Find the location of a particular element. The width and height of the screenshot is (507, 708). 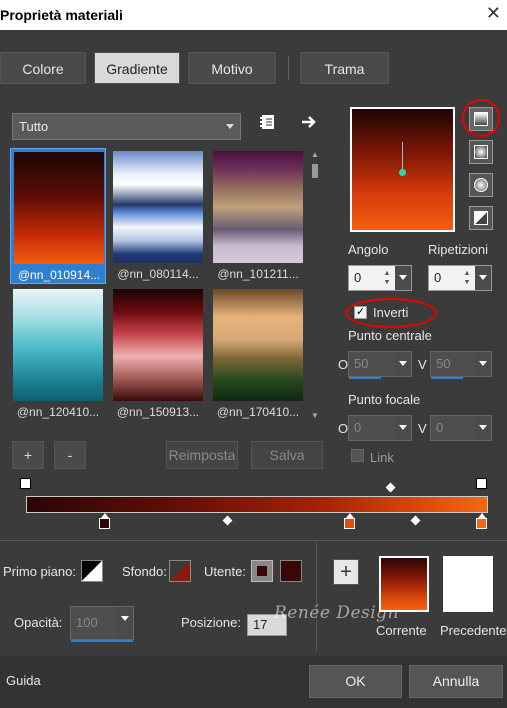

repeats-dropdown is located at coordinates (483, 278).